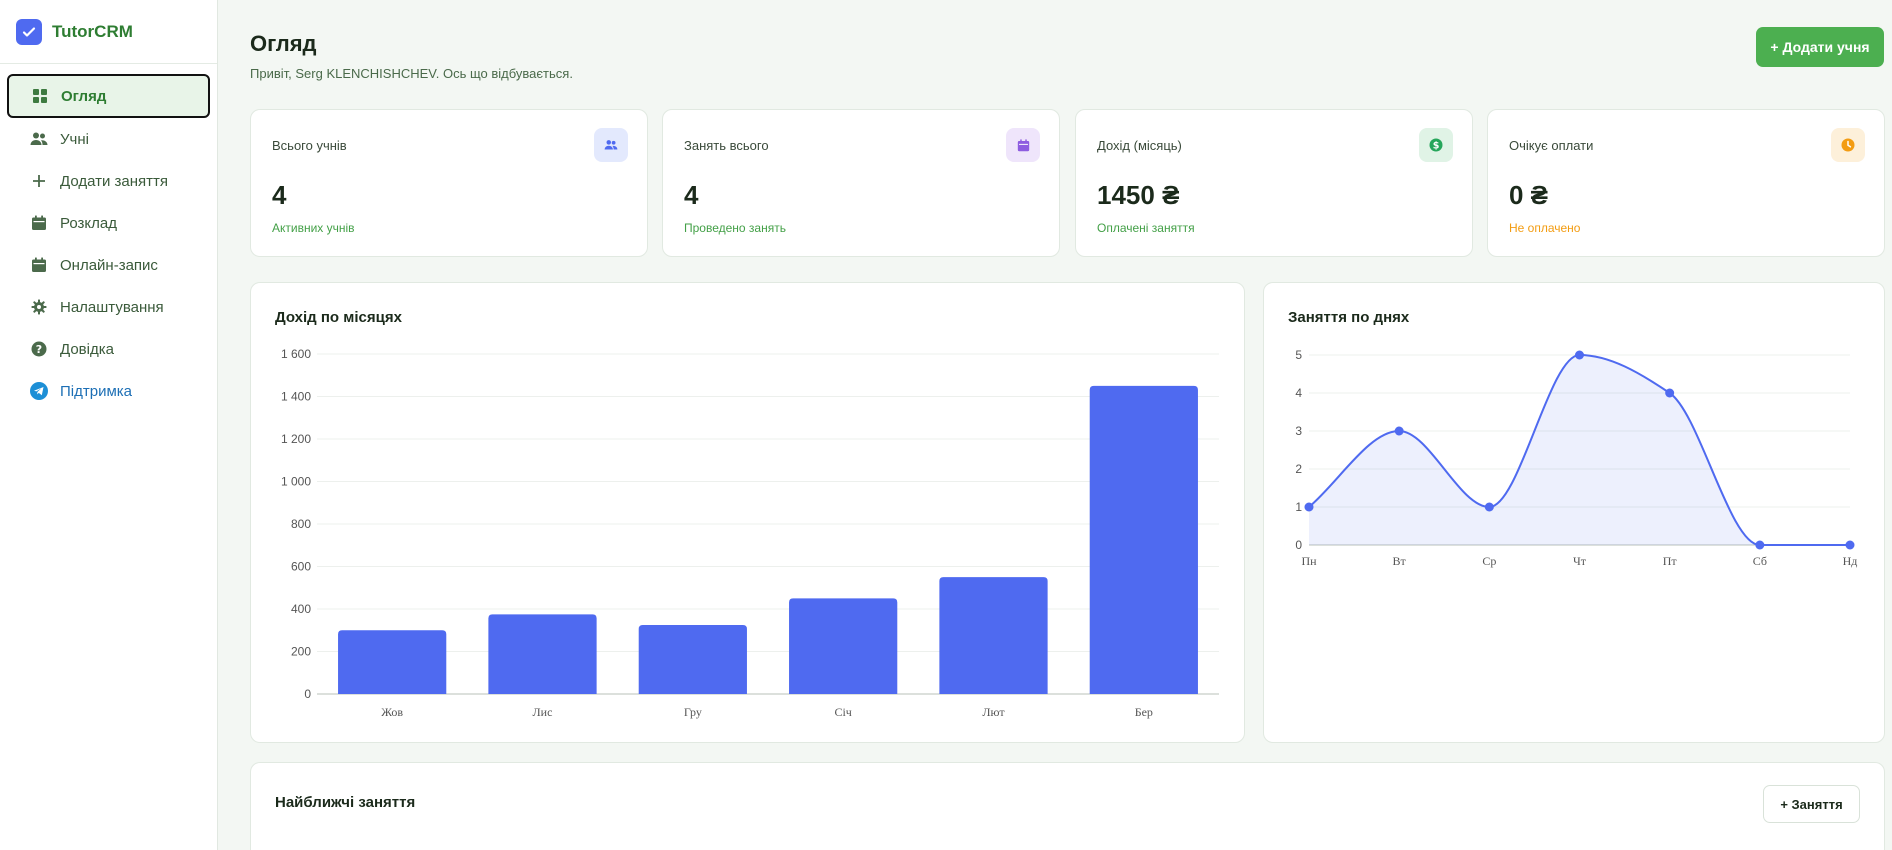 Image resolution: width=1892 pixels, height=850 pixels. What do you see at coordinates (84, 96) in the screenshot?
I see `sidebar-item-label: Огляд` at bounding box center [84, 96].